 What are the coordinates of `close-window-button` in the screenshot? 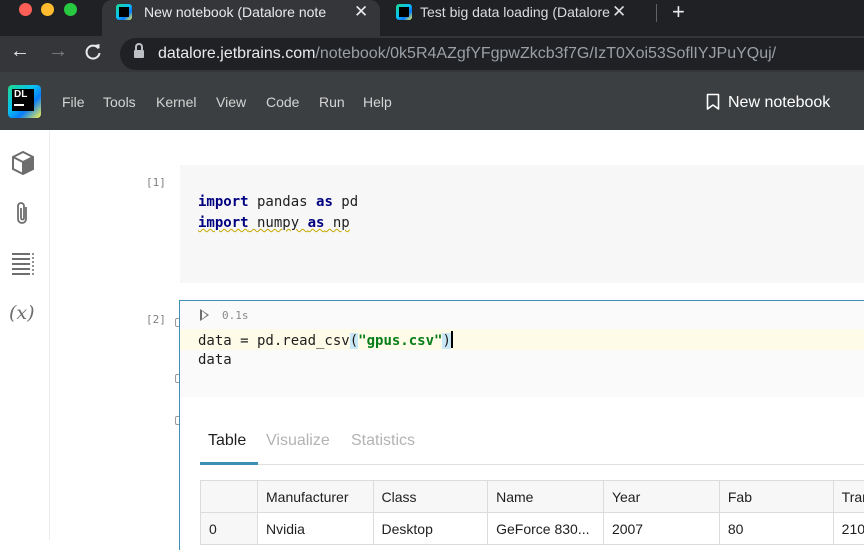 It's located at (25, 9).